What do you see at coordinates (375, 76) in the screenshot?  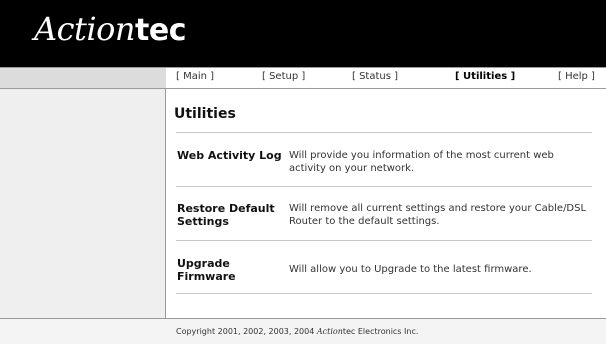 I see `nav-status: [ Status ]` at bounding box center [375, 76].